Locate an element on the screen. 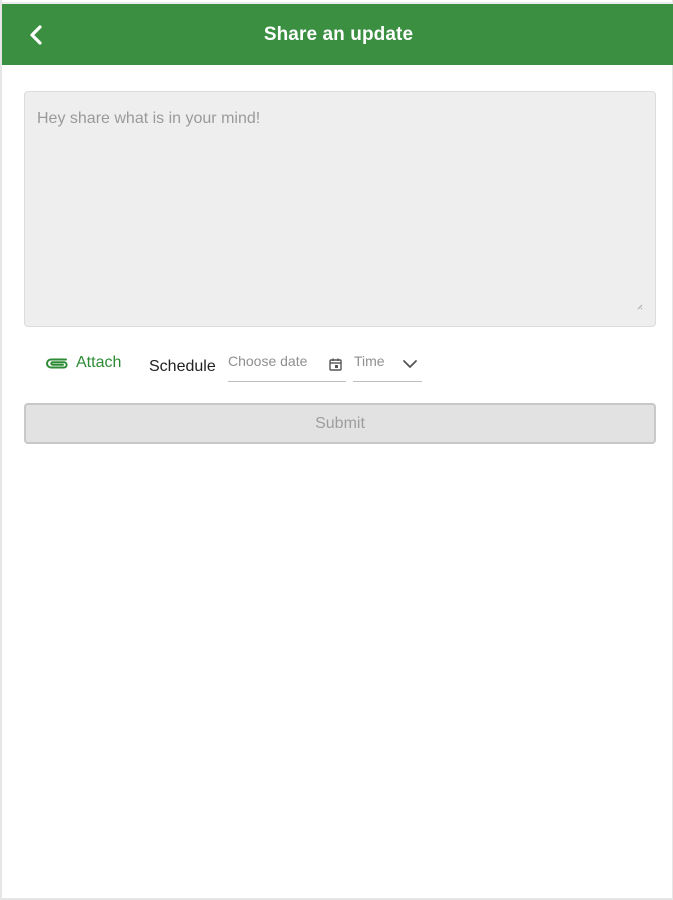 Image resolution: width=673 pixels, height=900 pixels. resize-grip-icon is located at coordinates (640, 307).